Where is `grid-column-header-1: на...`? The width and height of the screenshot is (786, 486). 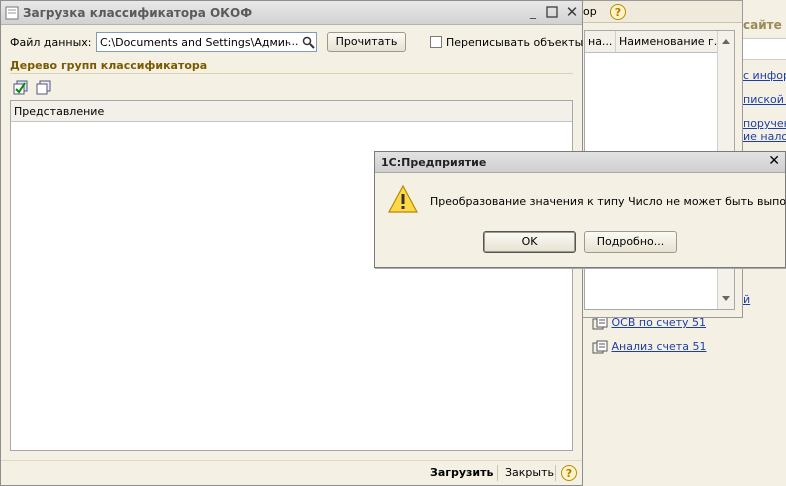 grid-column-header-1: на... is located at coordinates (600, 42).